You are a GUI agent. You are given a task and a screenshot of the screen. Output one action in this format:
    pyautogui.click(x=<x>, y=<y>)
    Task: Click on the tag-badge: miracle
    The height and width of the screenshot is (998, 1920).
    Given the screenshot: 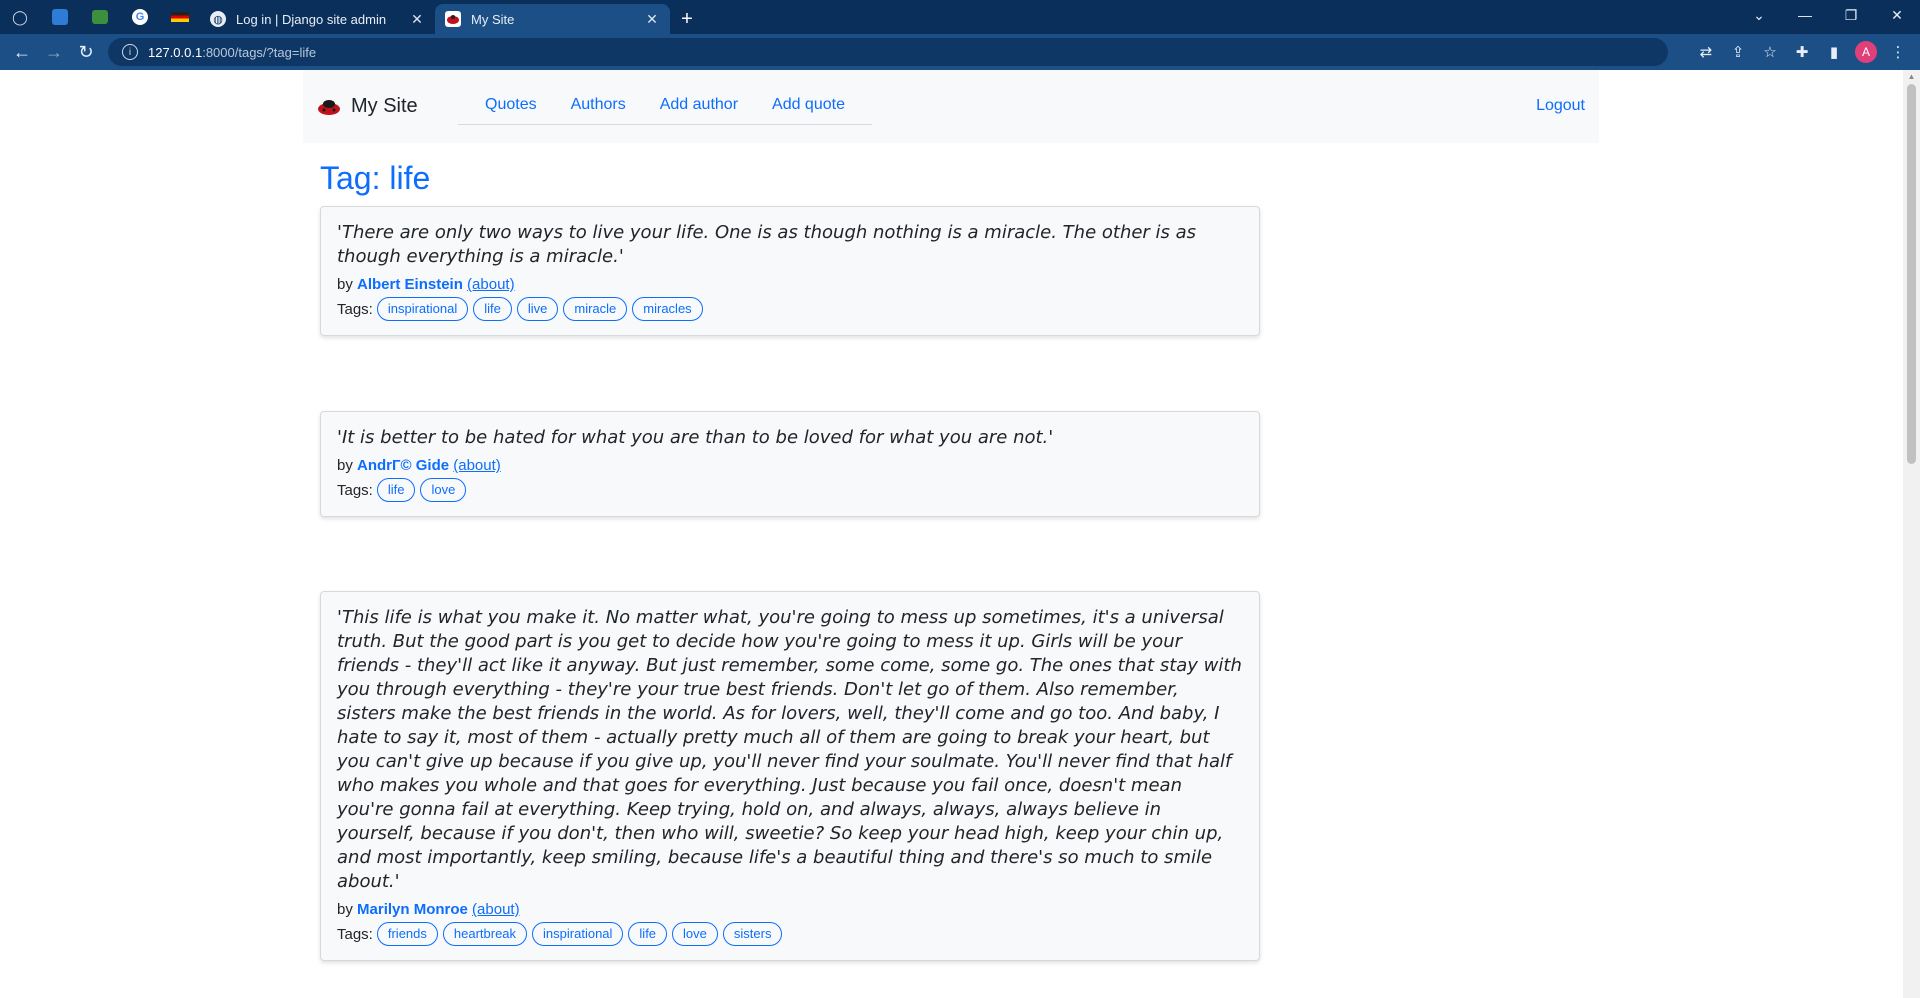 What is the action you would take?
    pyautogui.click(x=595, y=309)
    